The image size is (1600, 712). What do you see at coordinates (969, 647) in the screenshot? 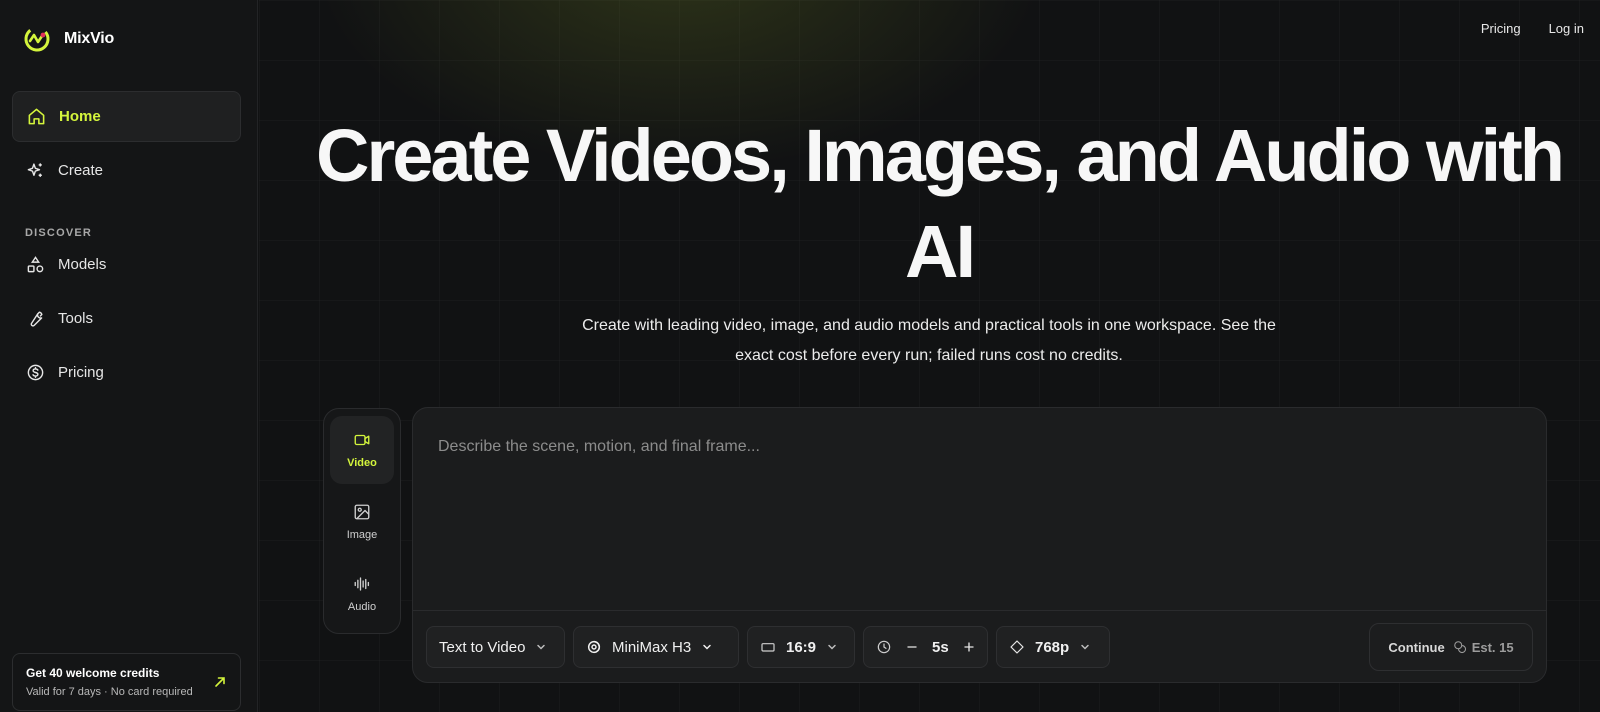
I see `plus-icon` at bounding box center [969, 647].